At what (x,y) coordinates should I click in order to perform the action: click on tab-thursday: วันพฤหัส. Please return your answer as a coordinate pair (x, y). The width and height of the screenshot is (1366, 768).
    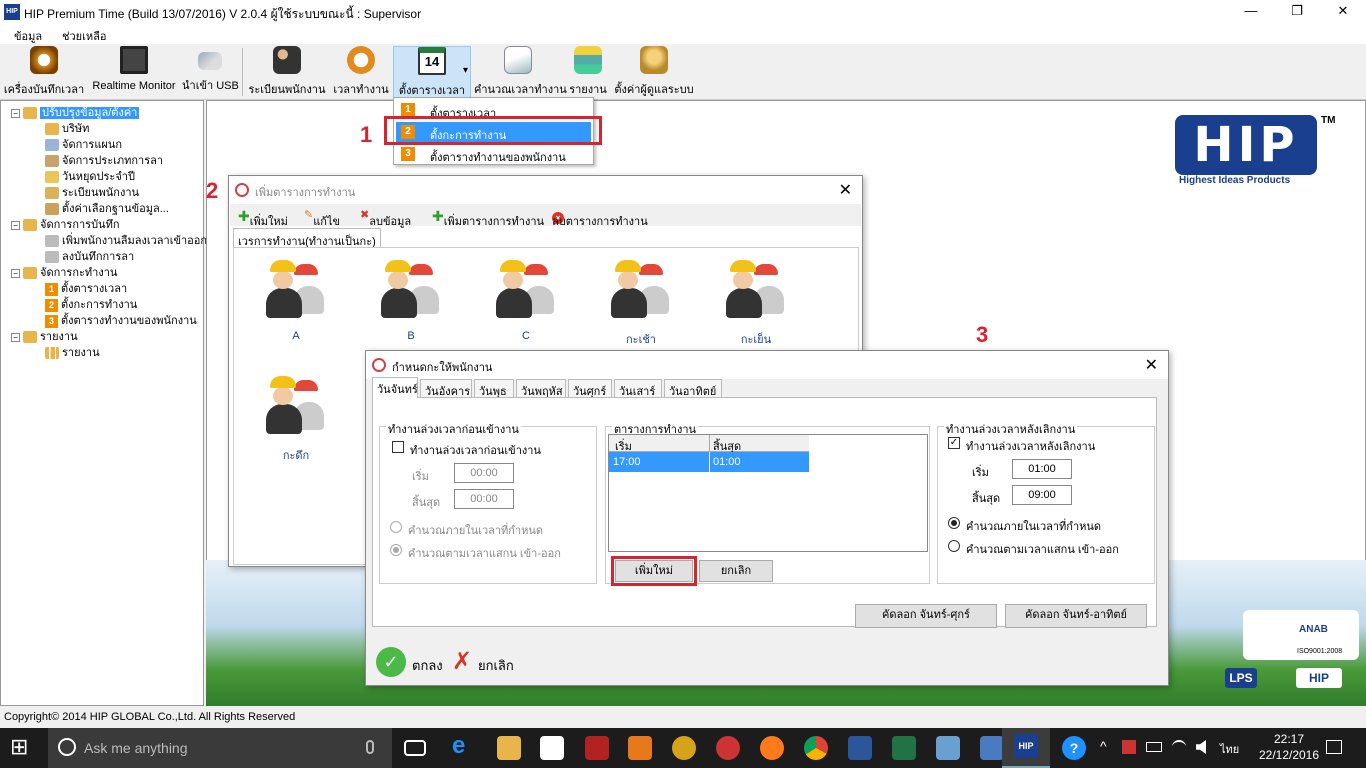
    Looking at the image, I should click on (541, 388).